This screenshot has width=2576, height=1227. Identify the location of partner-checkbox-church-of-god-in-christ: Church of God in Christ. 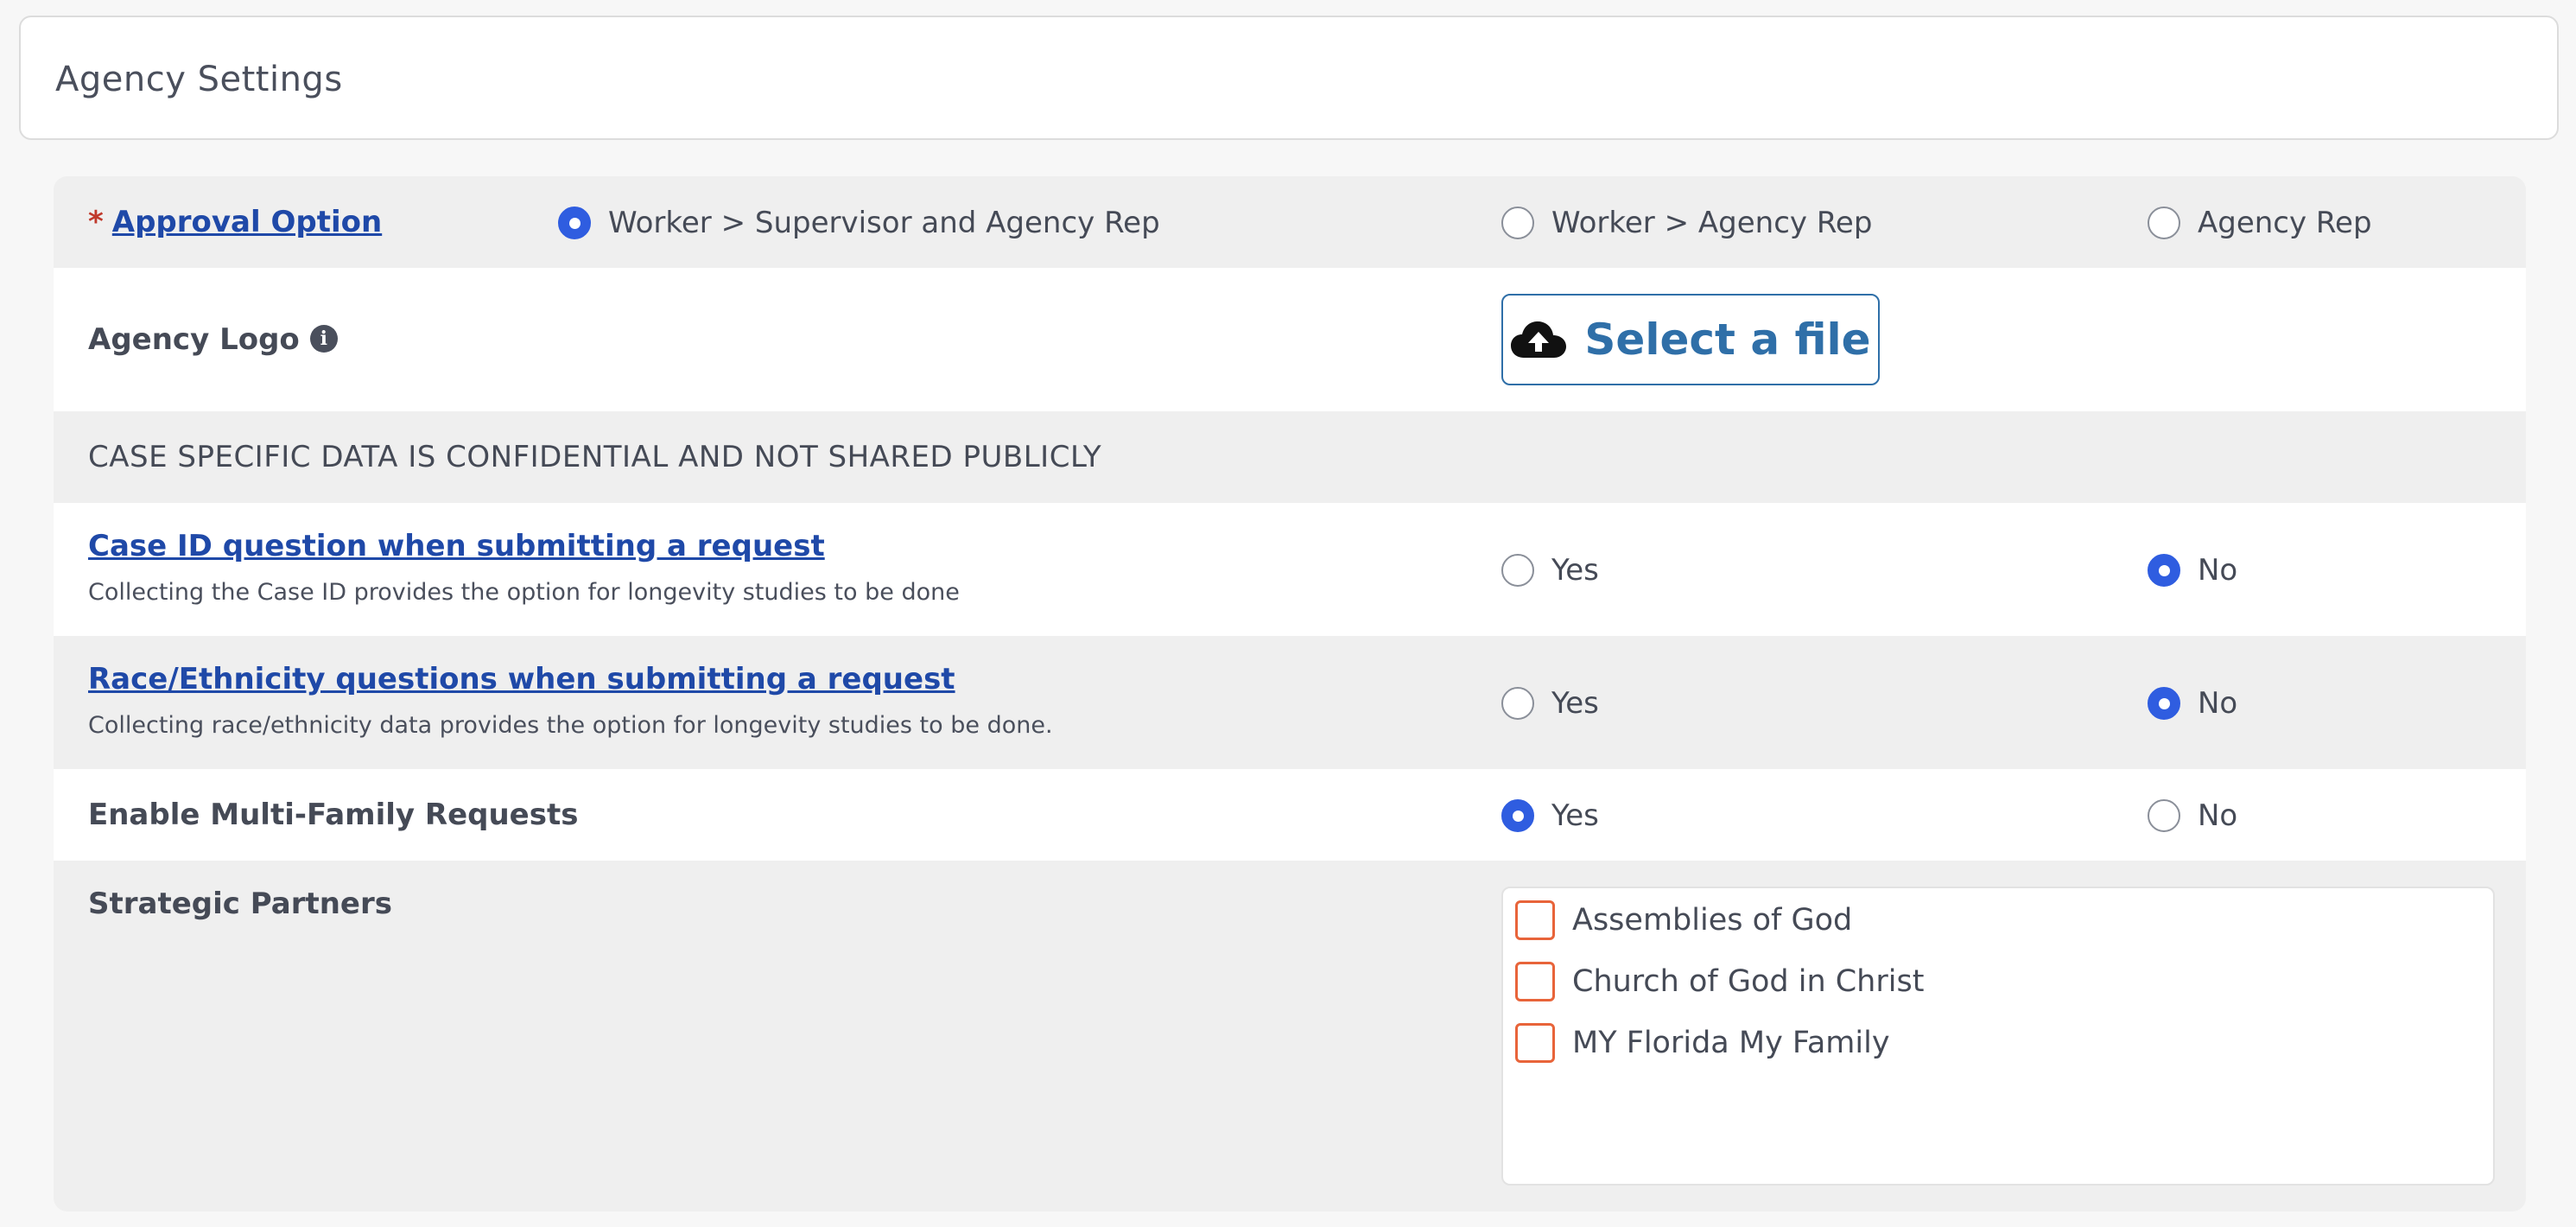
(1719, 981).